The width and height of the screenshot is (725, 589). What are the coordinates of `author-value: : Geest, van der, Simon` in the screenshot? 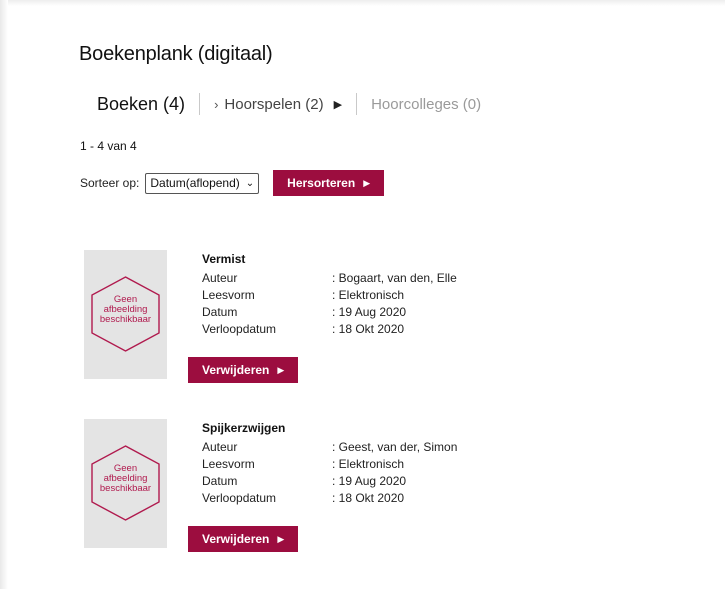 It's located at (395, 447).